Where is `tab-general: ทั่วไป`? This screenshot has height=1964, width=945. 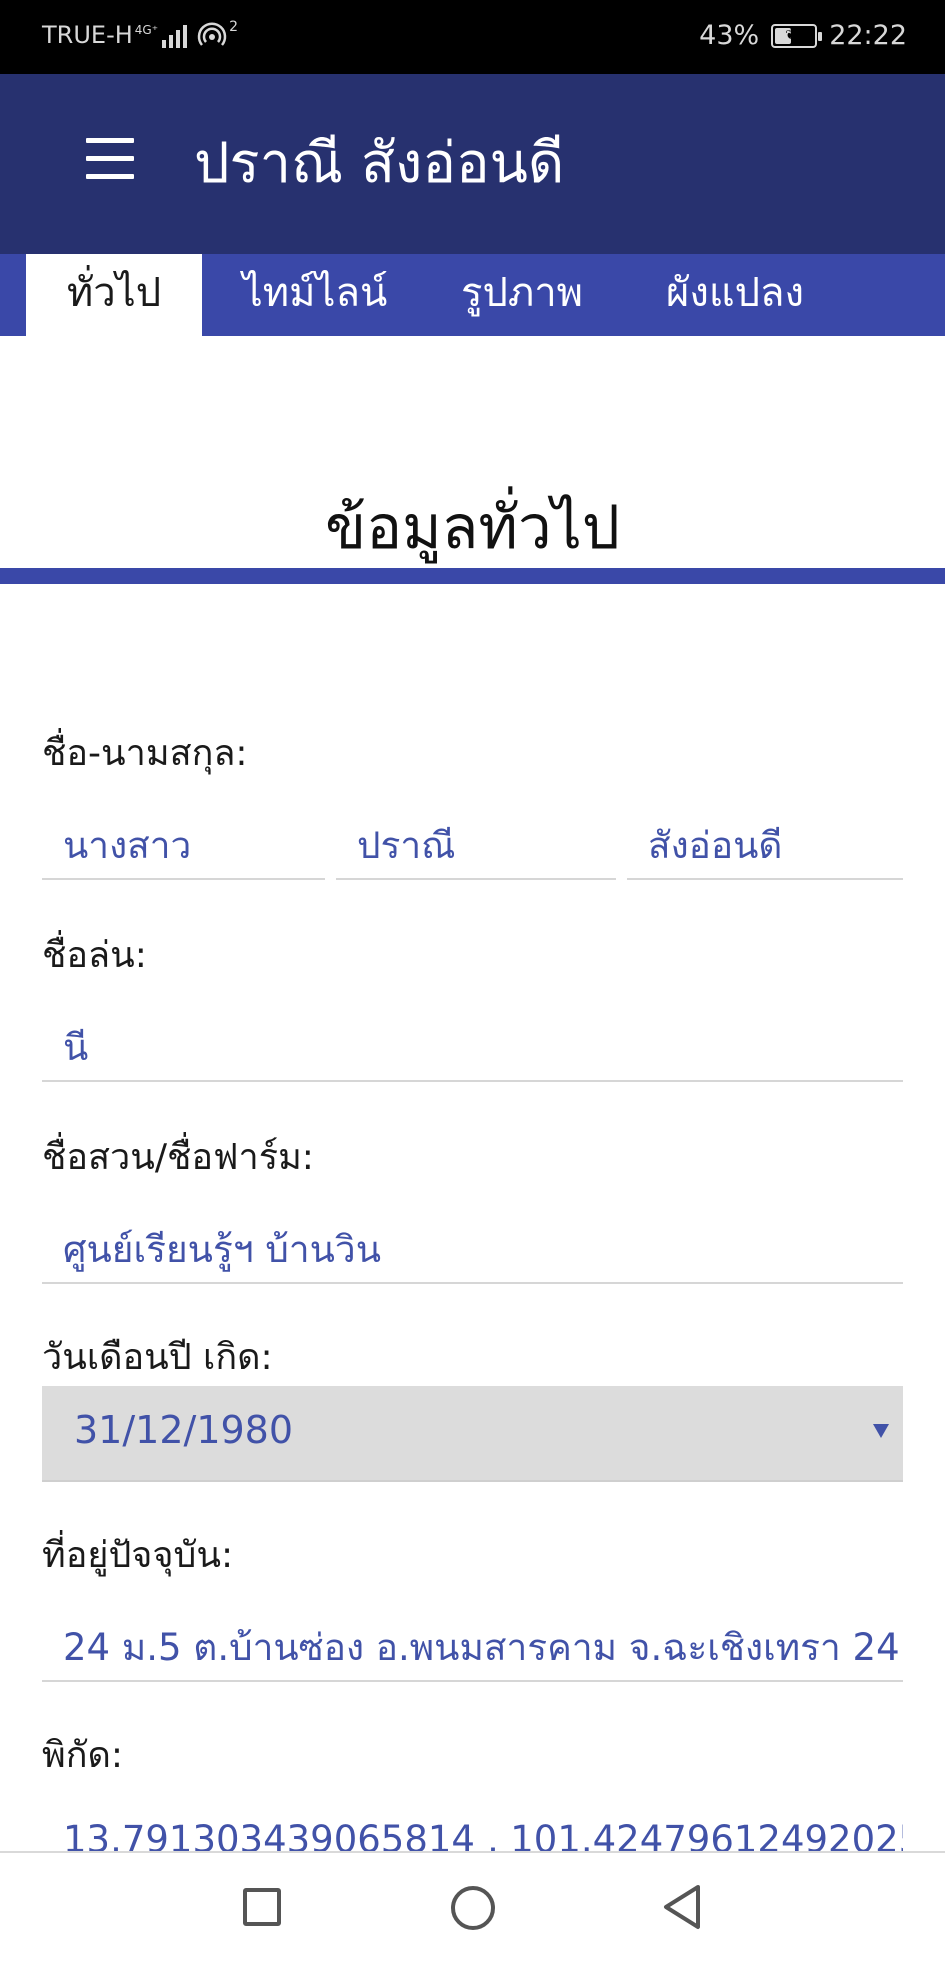
tab-general: ทั่วไป is located at coordinates (114, 295).